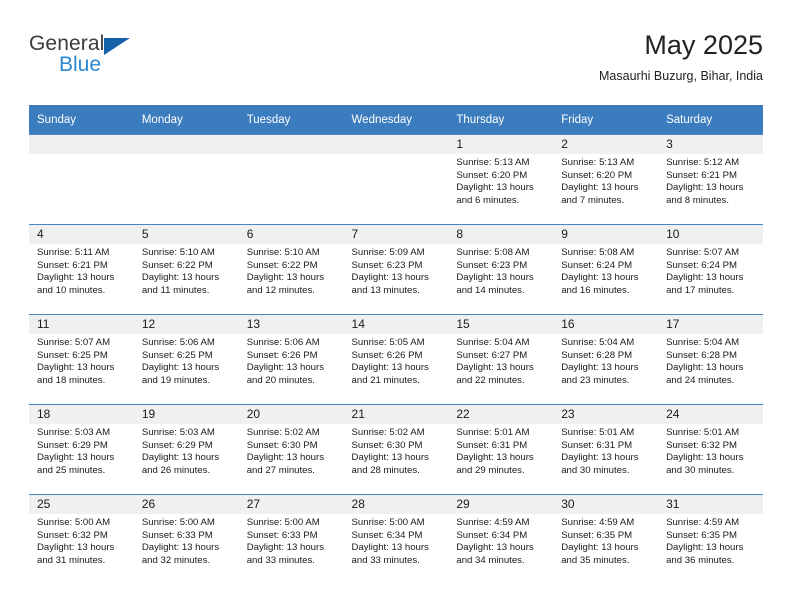 The height and width of the screenshot is (612, 792). Describe the element at coordinates (710, 504) in the screenshot. I see `day-number: 31` at that location.